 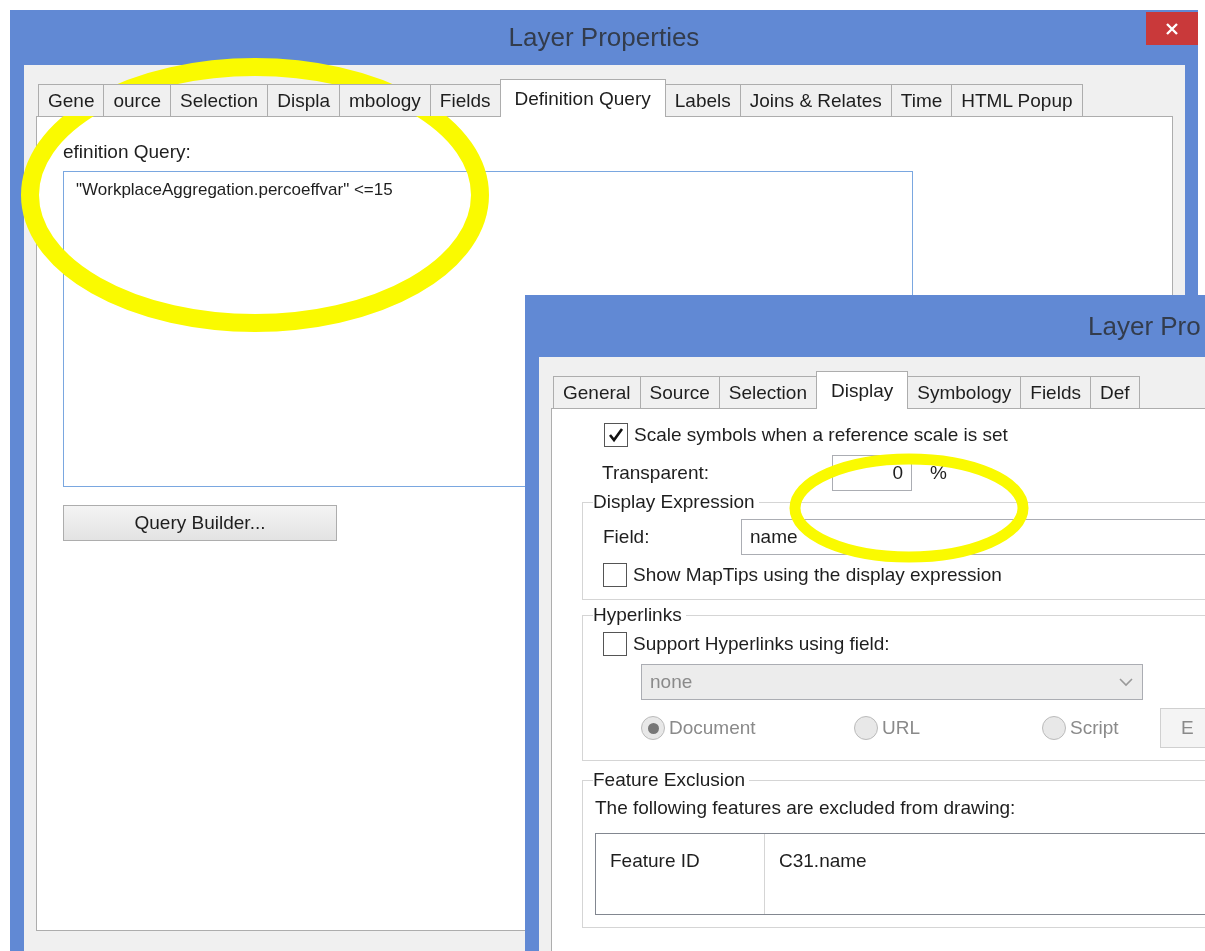 I want to click on close-button, so click(x=1172, y=28).